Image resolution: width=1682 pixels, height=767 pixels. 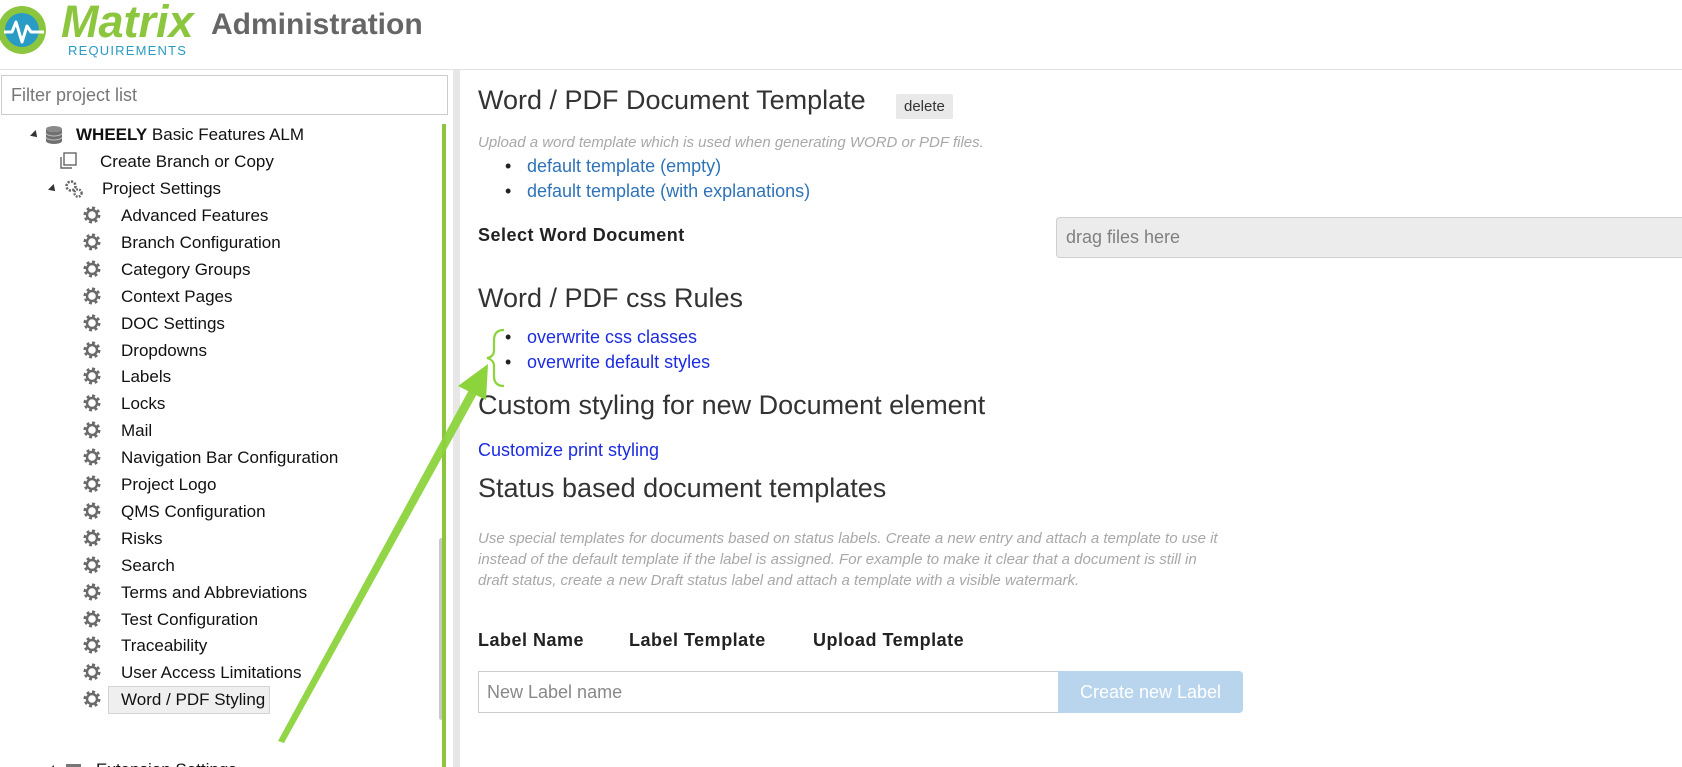 I want to click on column-upload-template: Upload Template, so click(x=889, y=640).